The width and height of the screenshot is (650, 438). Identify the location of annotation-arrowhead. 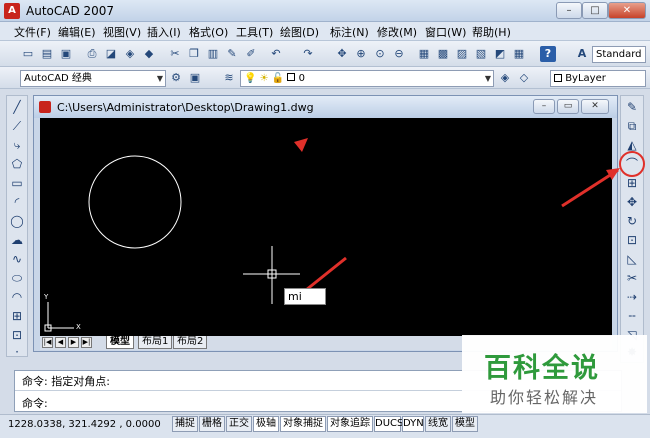
(613, 174).